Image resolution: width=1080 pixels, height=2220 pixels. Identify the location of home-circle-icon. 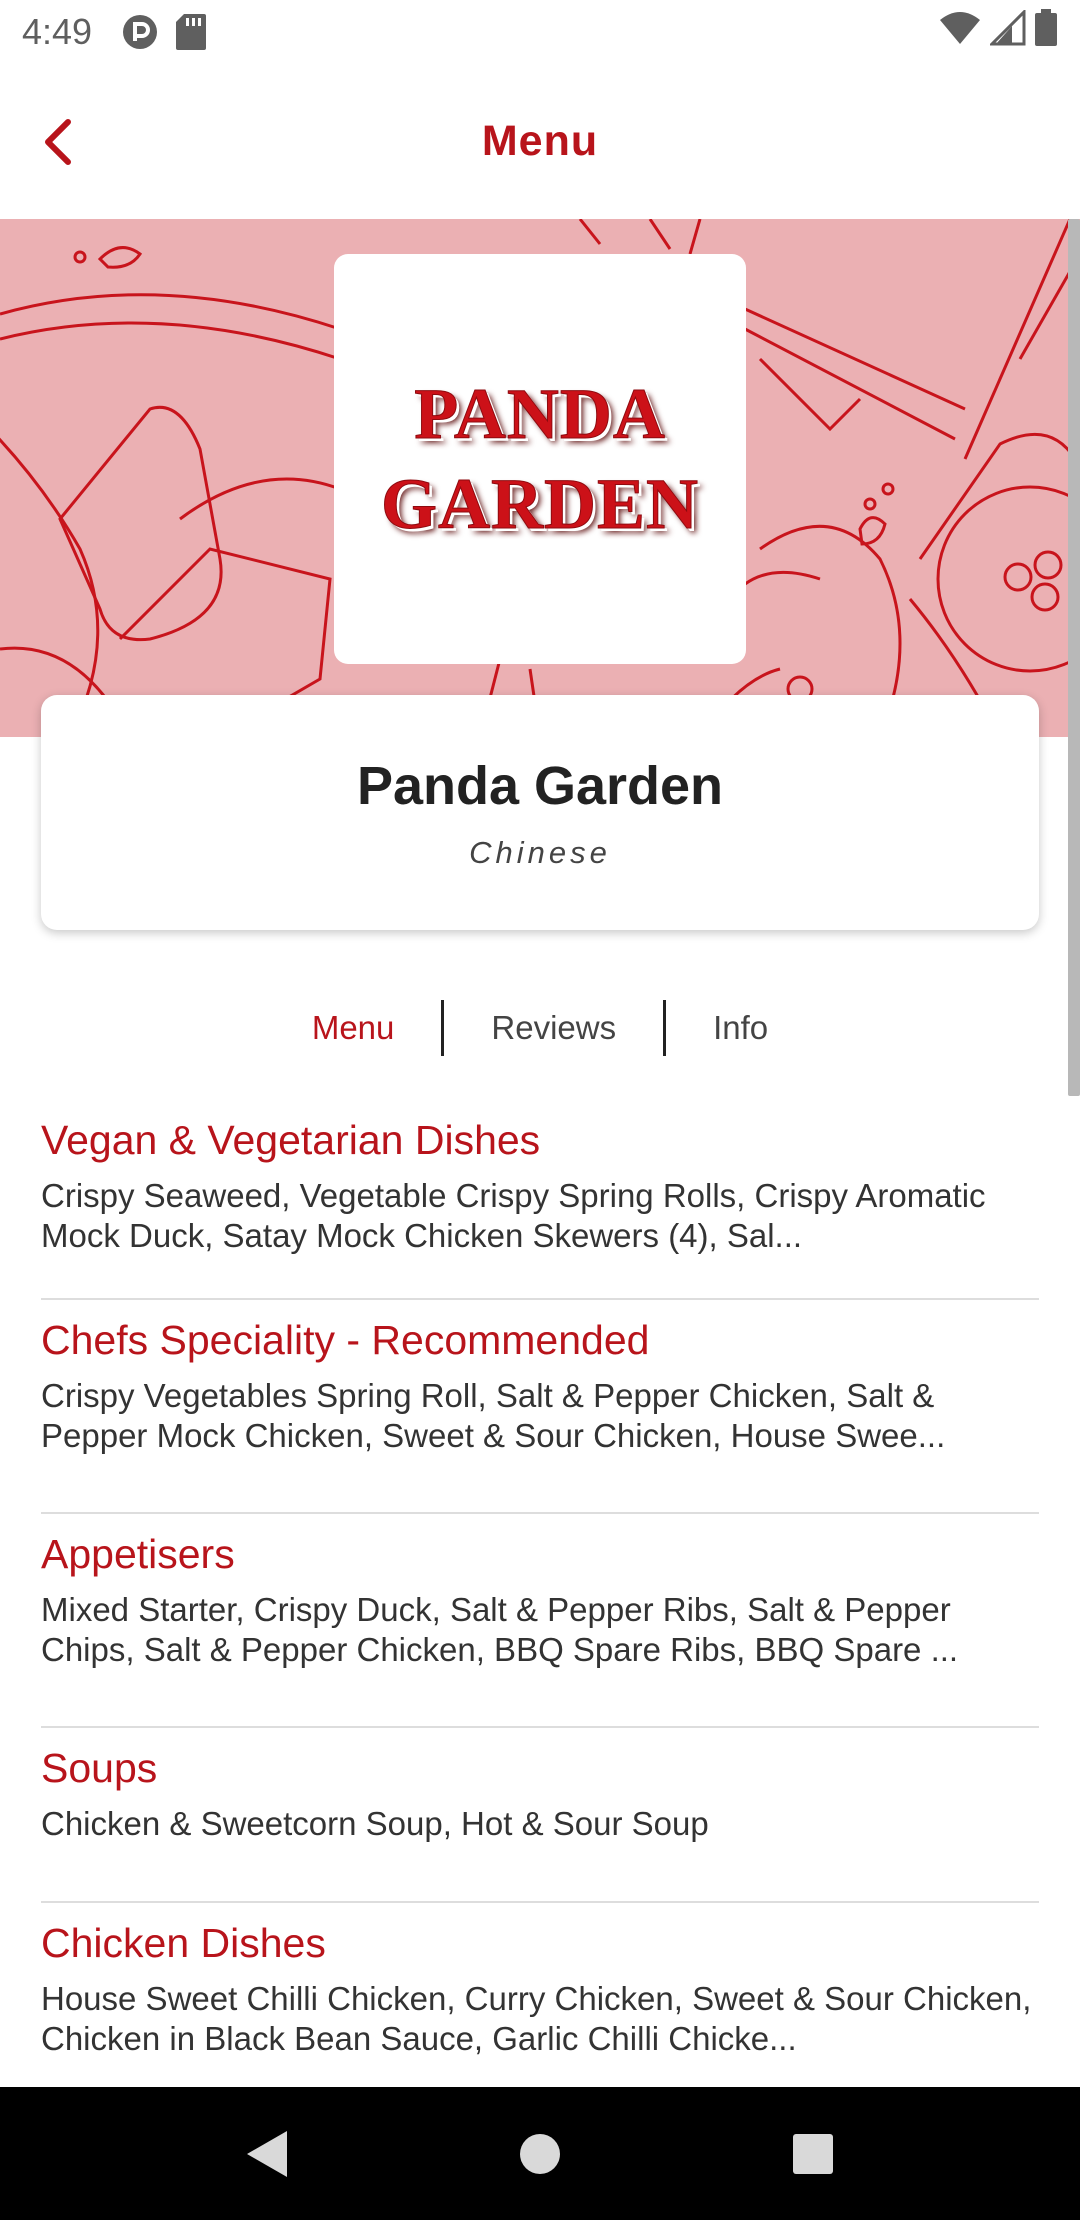
(539, 2153).